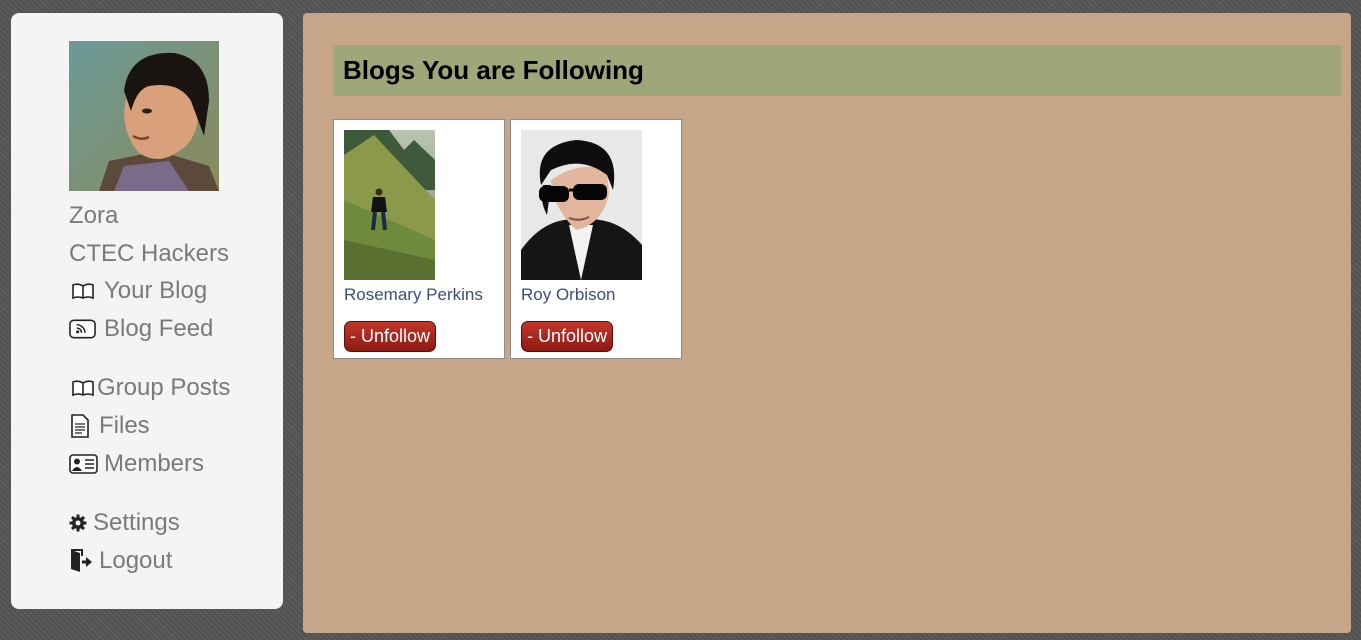  Describe the element at coordinates (154, 463) in the screenshot. I see `nav-members-label: Members` at that location.